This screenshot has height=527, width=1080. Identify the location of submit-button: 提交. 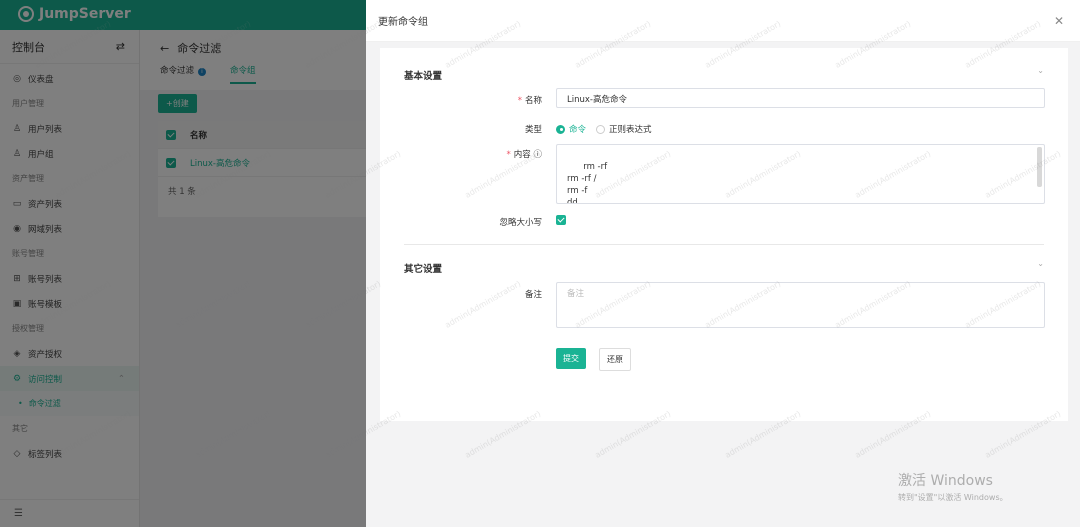
(571, 358).